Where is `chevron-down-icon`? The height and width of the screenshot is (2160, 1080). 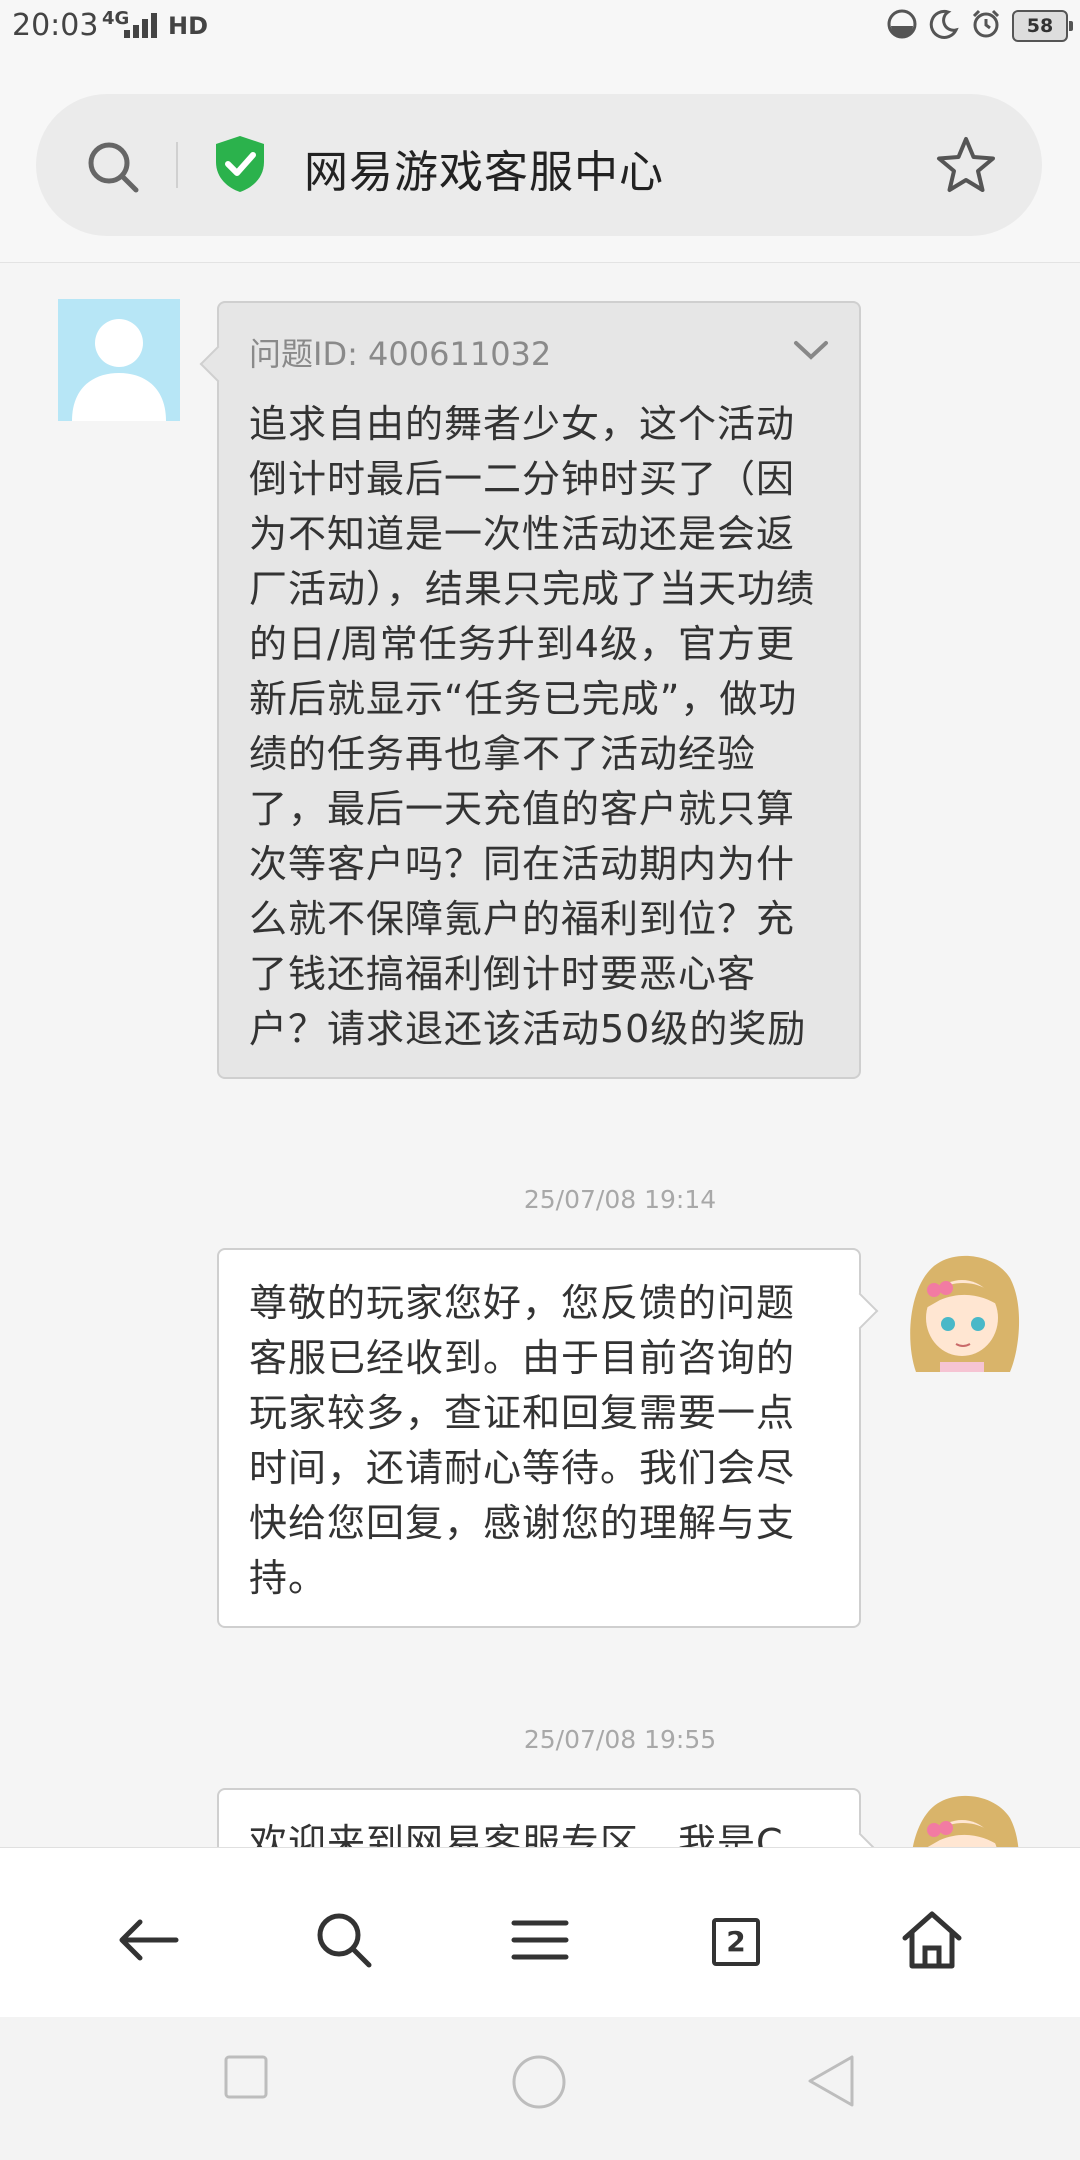 chevron-down-icon is located at coordinates (811, 353).